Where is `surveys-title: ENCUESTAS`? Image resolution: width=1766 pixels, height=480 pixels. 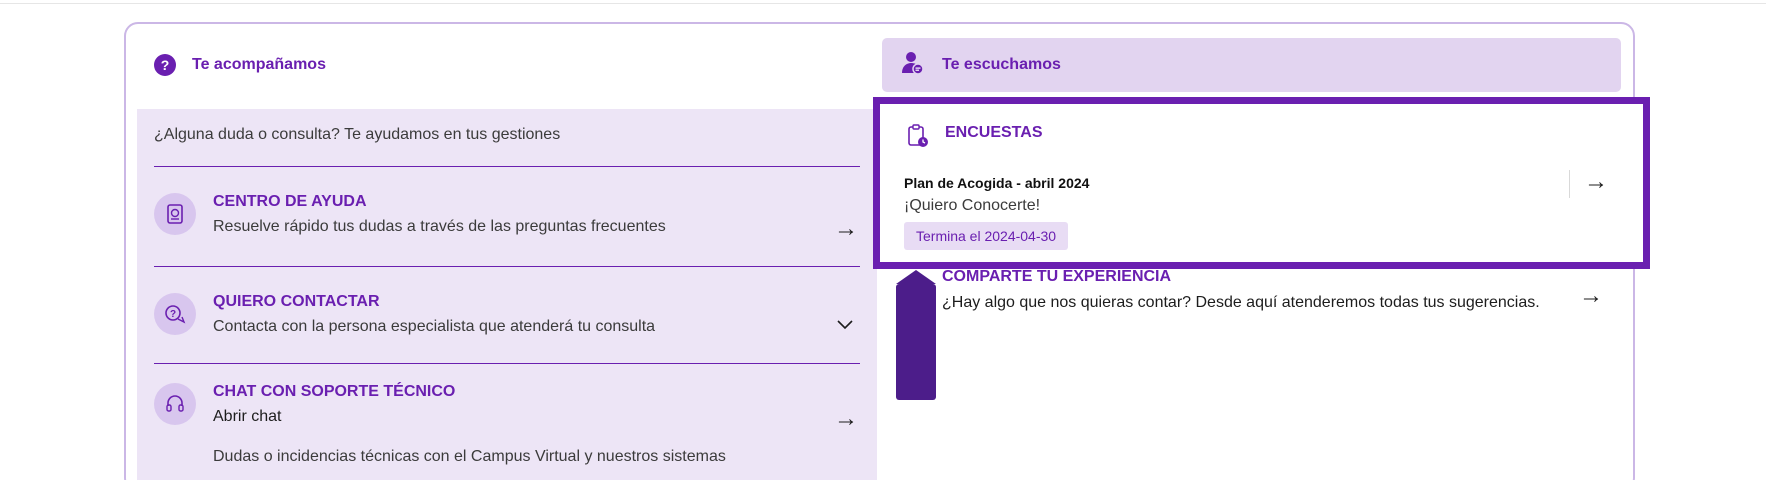 surveys-title: ENCUESTAS is located at coordinates (994, 132).